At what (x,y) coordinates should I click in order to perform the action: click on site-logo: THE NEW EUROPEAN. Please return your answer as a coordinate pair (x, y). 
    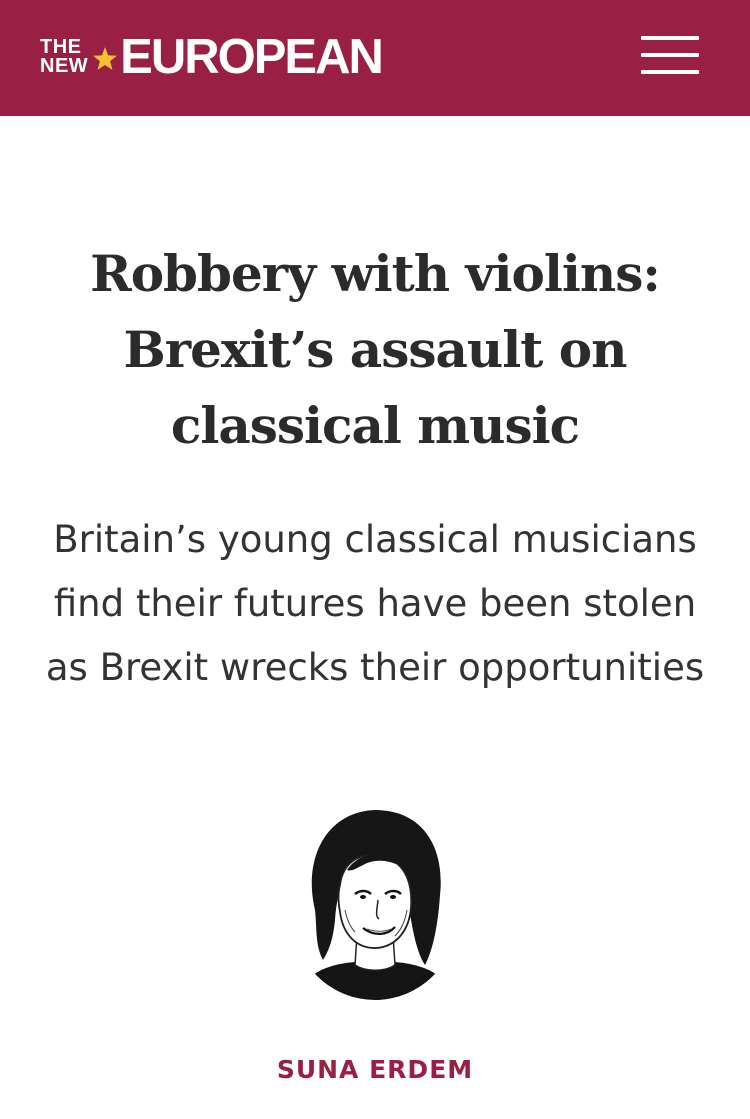
    Looking at the image, I should click on (212, 57).